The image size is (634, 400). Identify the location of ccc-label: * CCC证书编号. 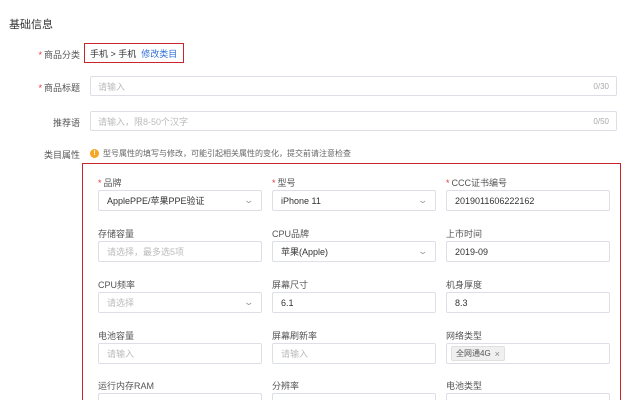
(477, 183).